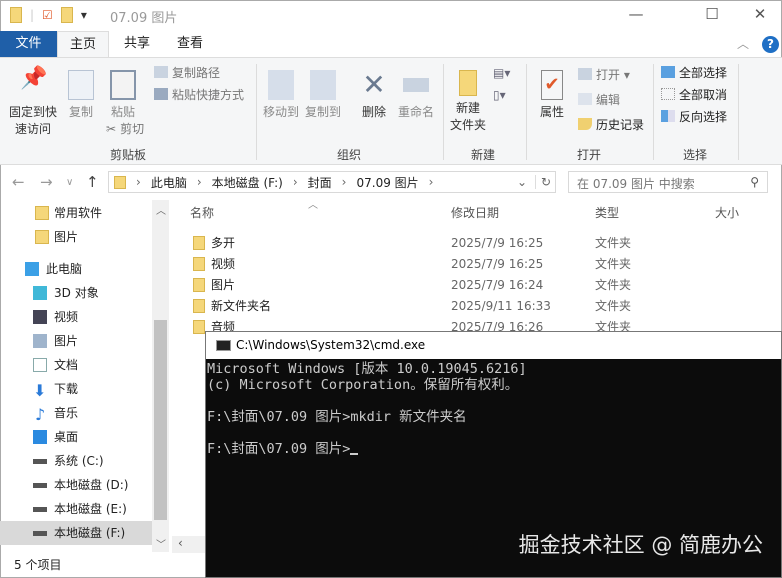 This screenshot has height=578, width=782. Describe the element at coordinates (76, 485) in the screenshot. I see `nav-item-drive-d: 本地磁盘 (D:)` at that location.